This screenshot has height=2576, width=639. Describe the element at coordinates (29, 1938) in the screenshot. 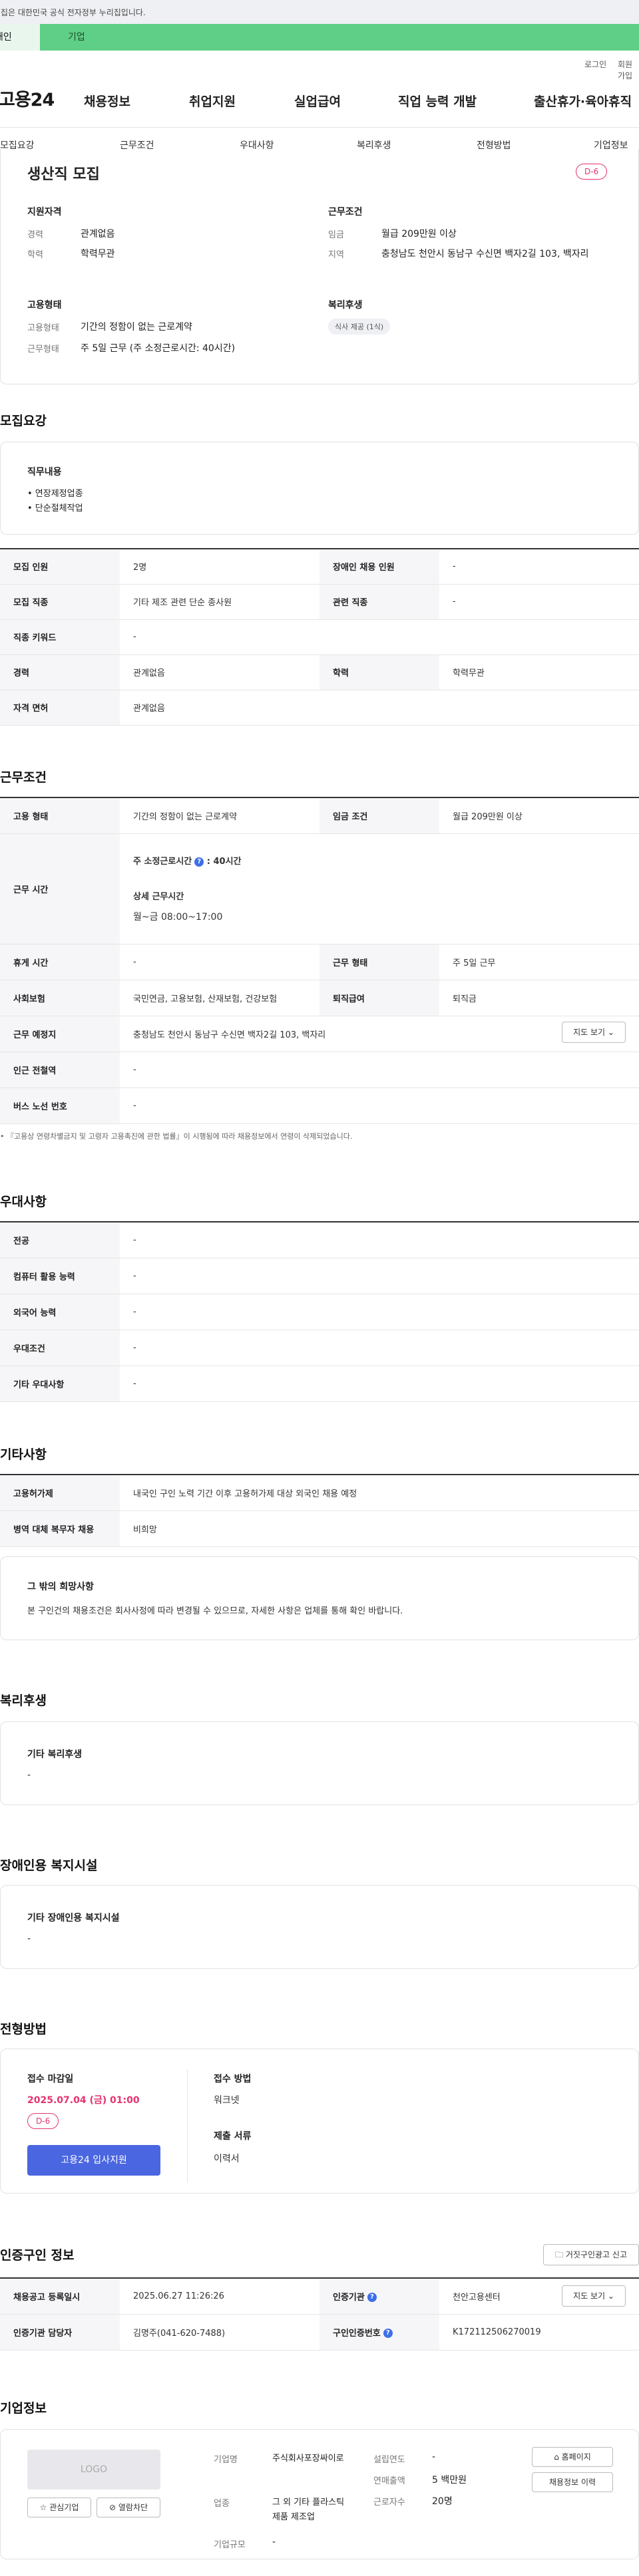

I see `disability-value: -` at that location.